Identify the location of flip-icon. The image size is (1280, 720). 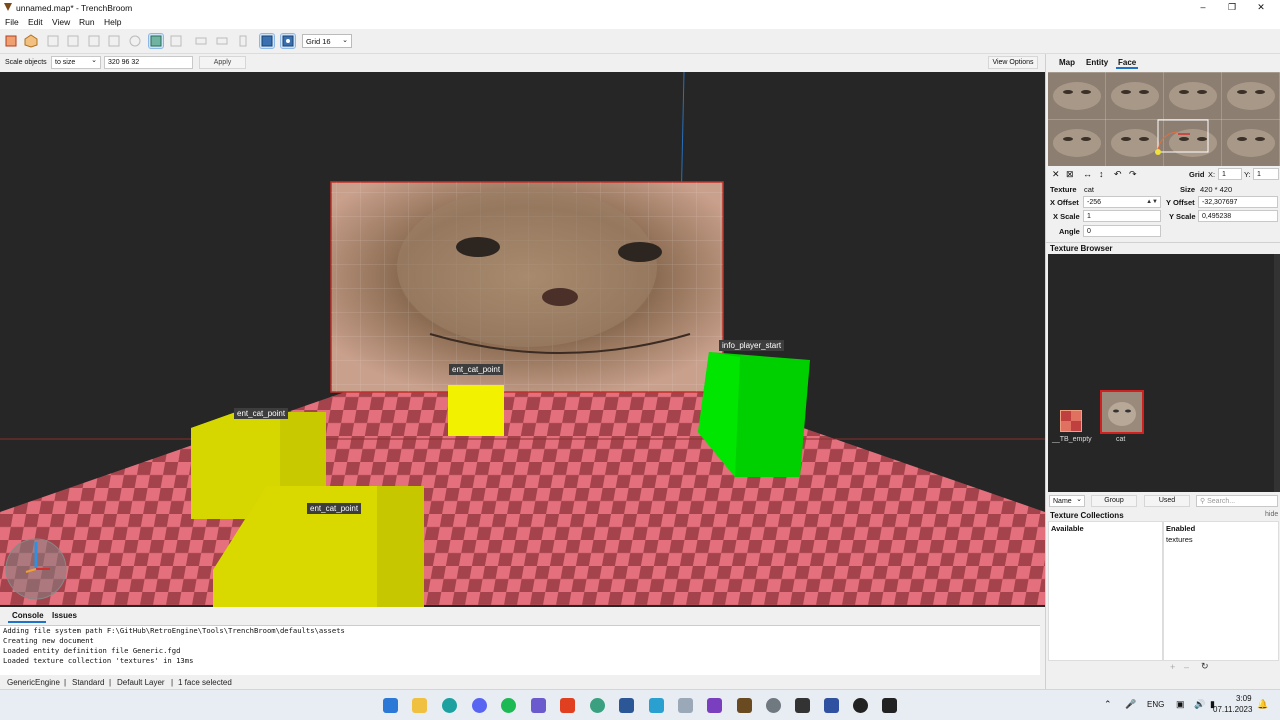
(201, 41).